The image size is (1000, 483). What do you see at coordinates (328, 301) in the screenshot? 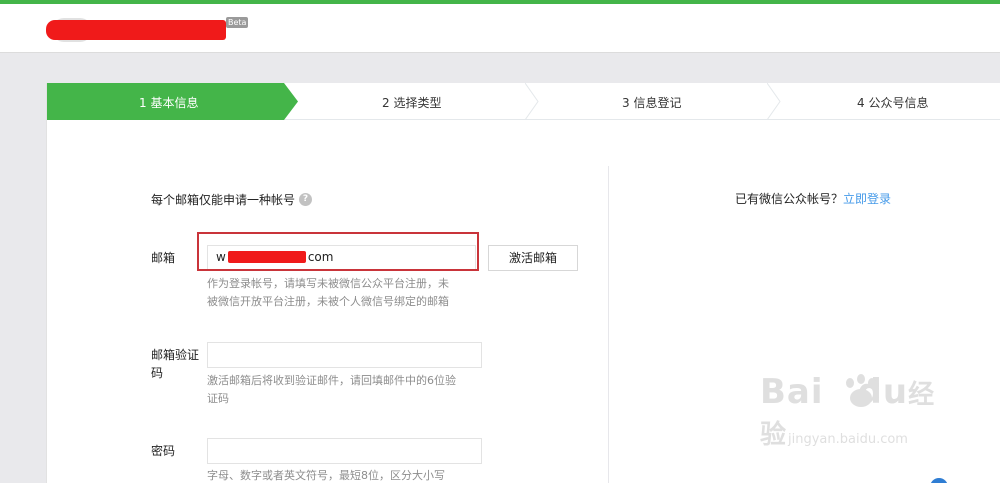
I see `email-help-line2: 被微信开放平台注册，未被个人微信号绑定的邮箱` at bounding box center [328, 301].